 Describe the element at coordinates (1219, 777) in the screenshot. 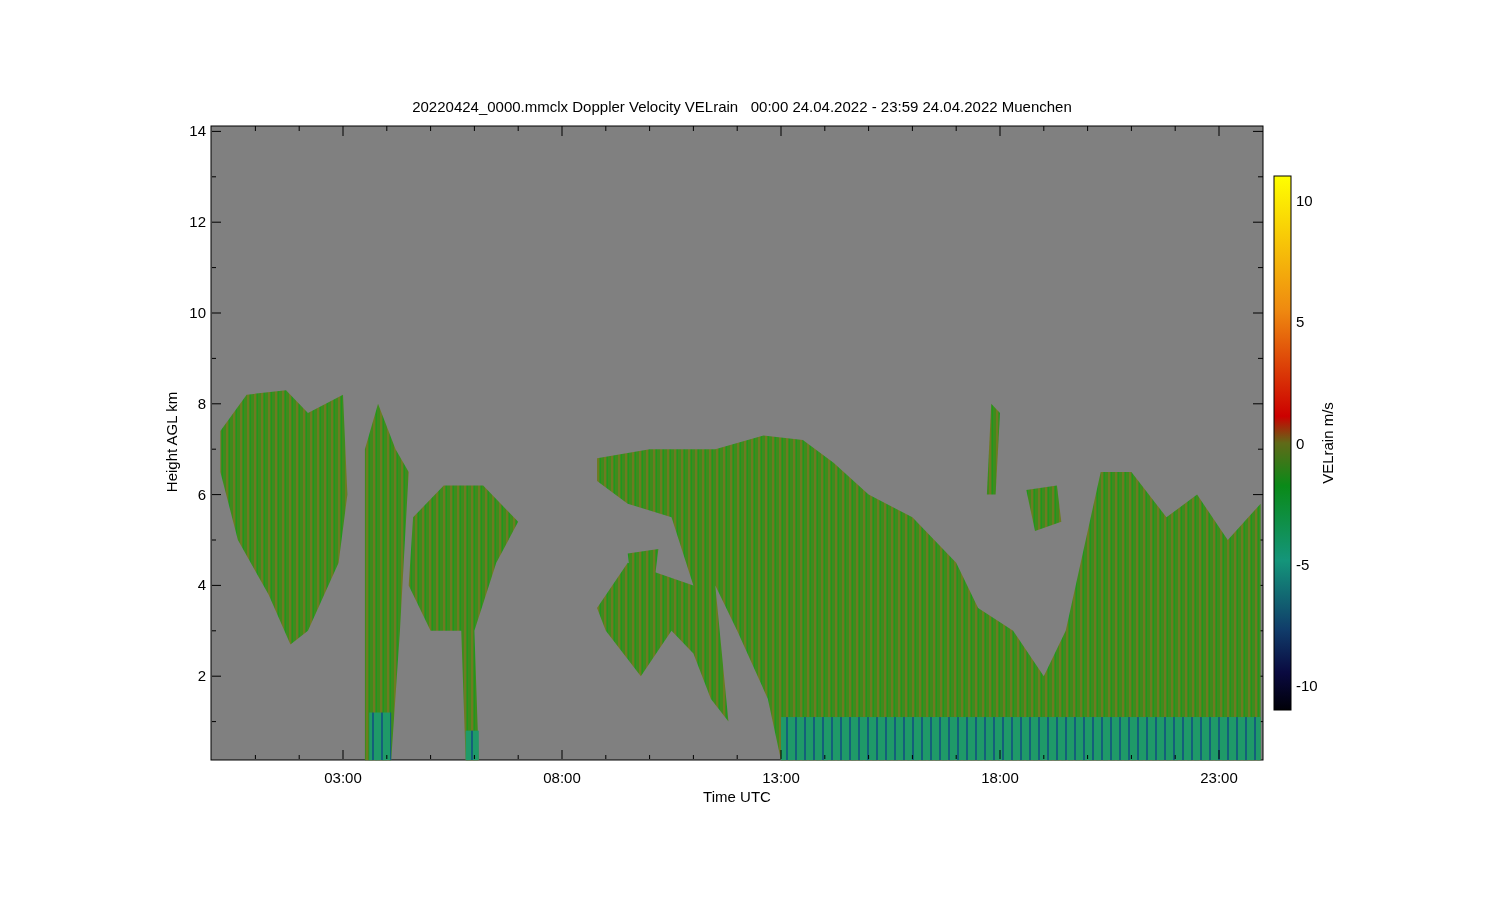

I see `x-tick-label: 23:00` at that location.